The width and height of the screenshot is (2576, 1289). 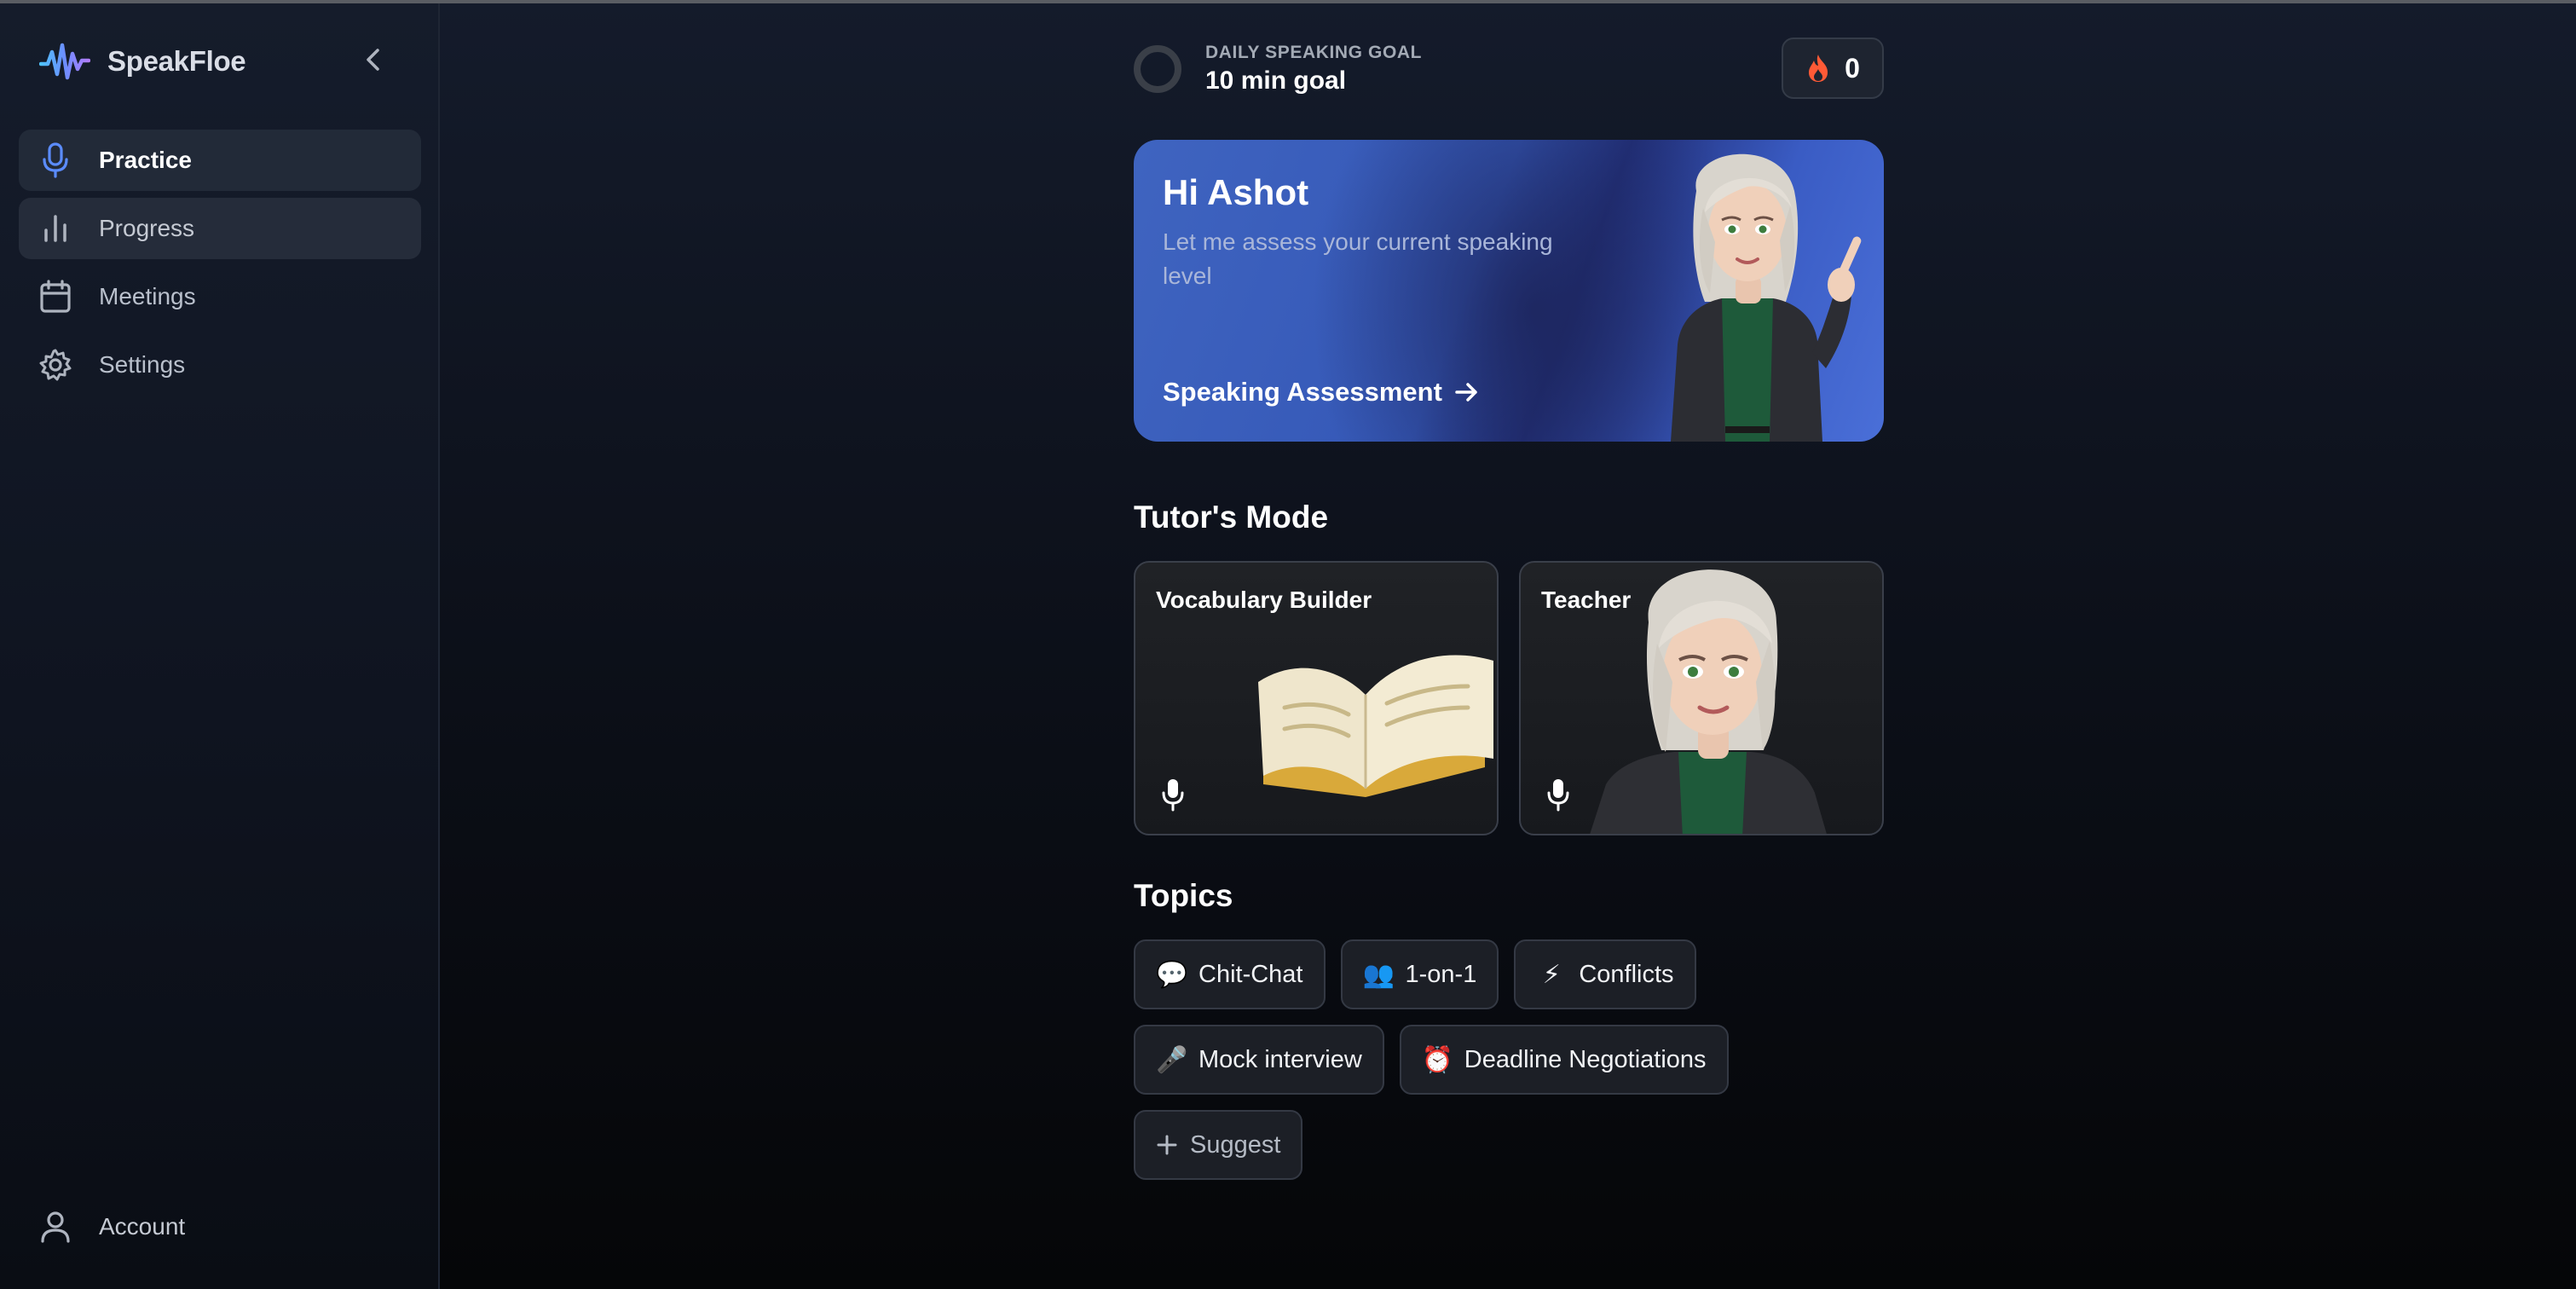 I want to click on collapse-sidebar-button, so click(x=373, y=59).